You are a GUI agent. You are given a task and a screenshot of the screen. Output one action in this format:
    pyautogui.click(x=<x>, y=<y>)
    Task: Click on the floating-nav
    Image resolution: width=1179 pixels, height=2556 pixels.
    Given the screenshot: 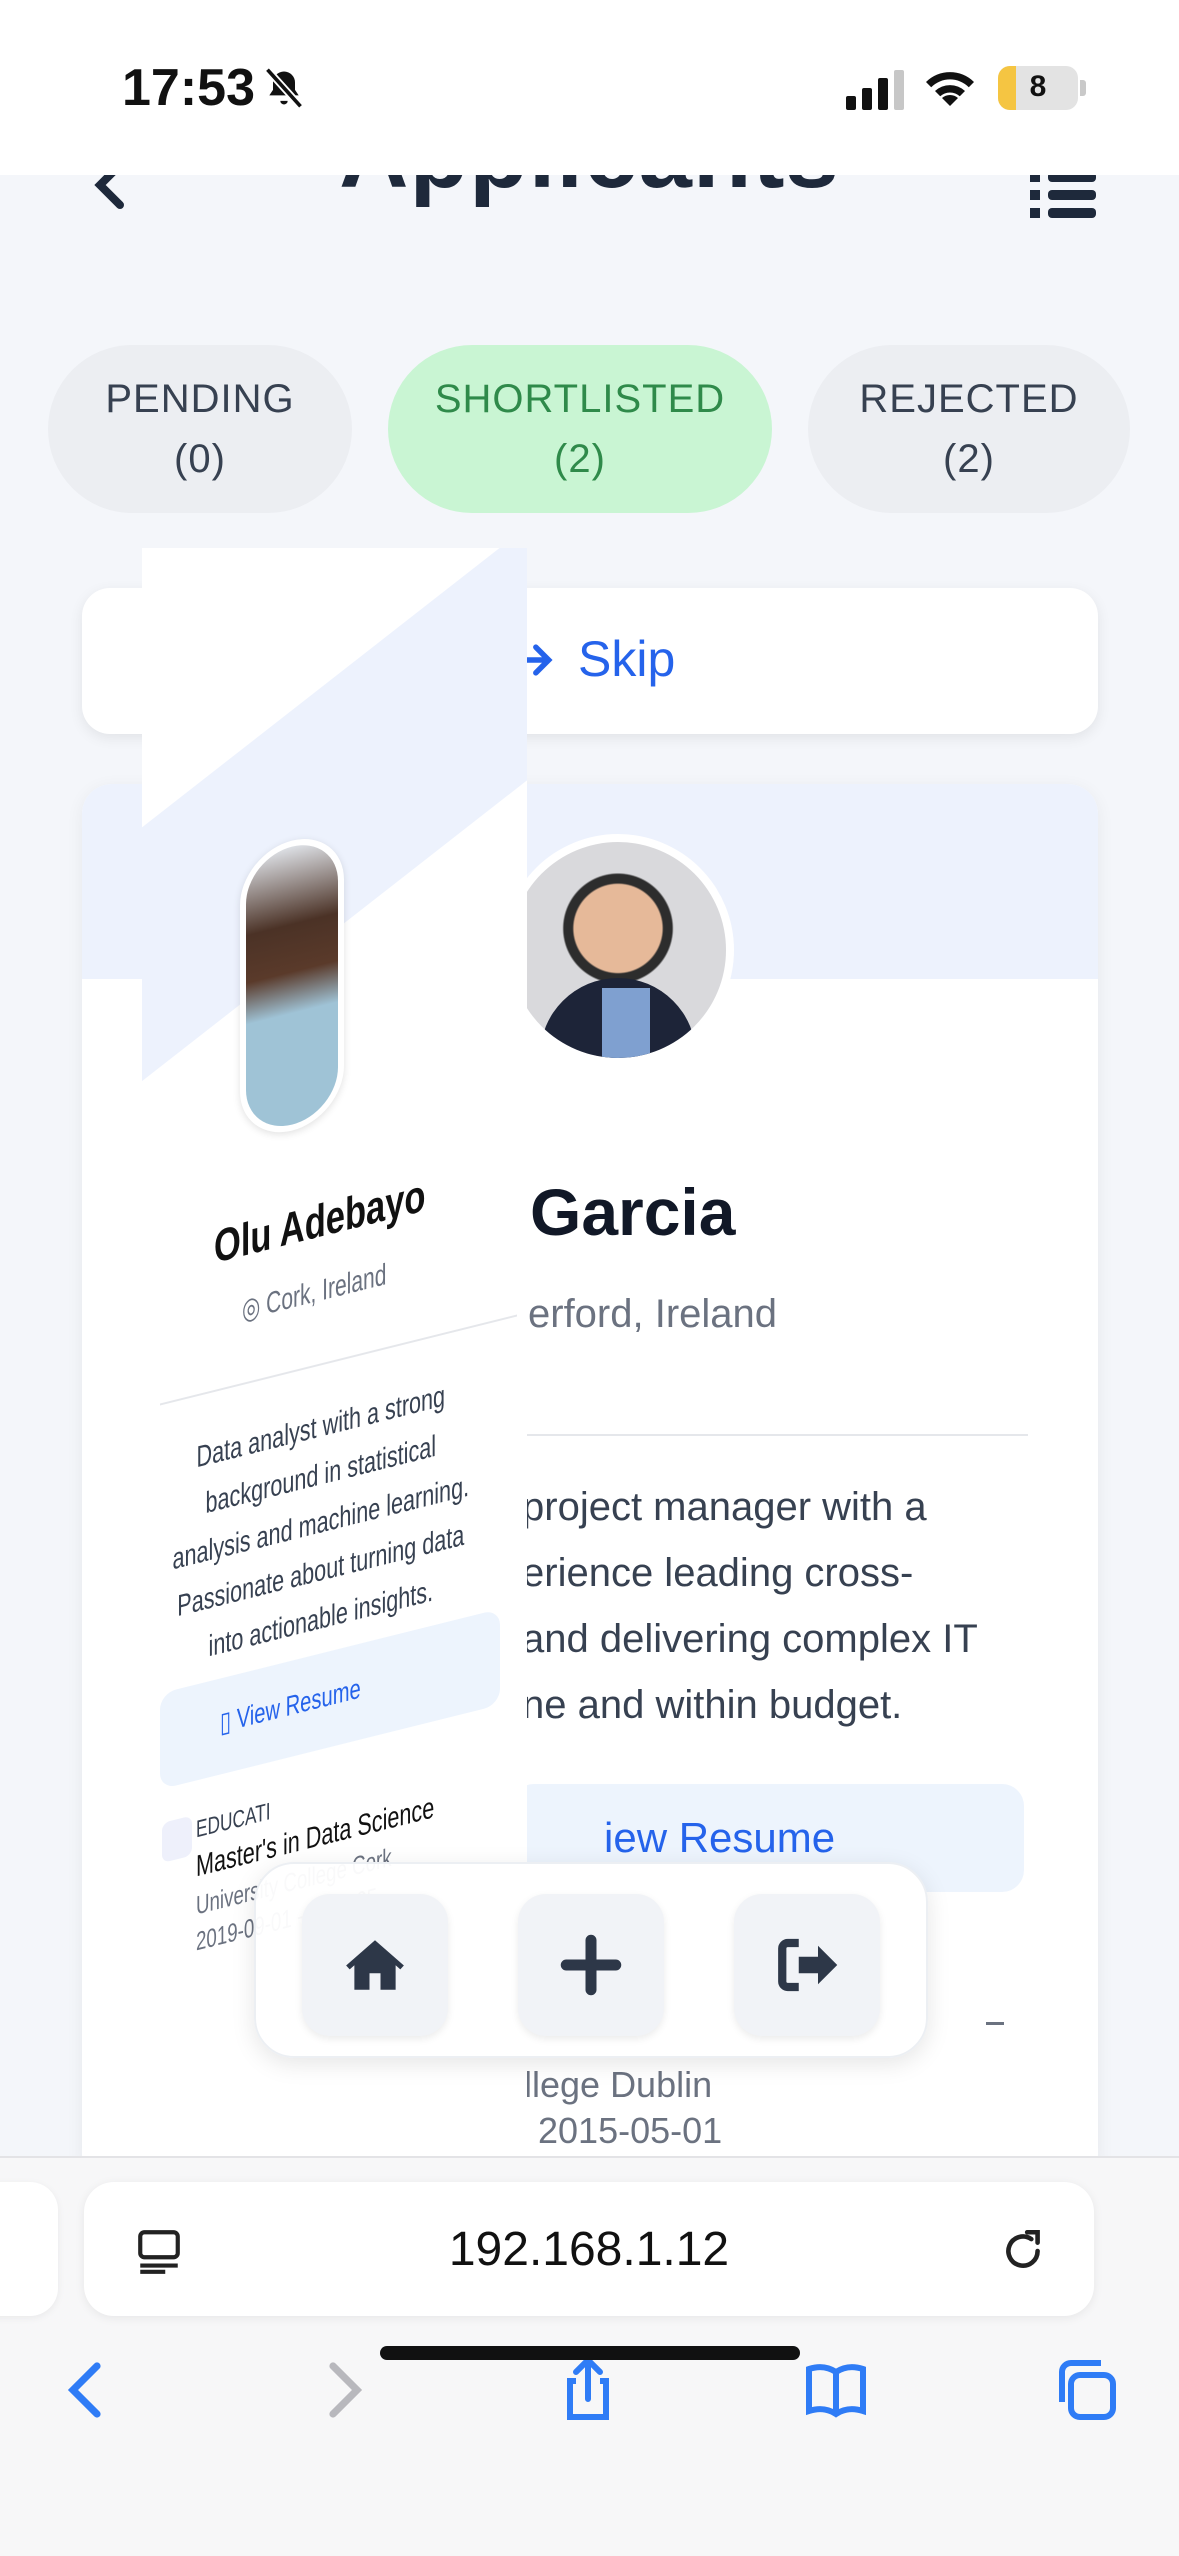 What is the action you would take?
    pyautogui.click(x=591, y=1960)
    